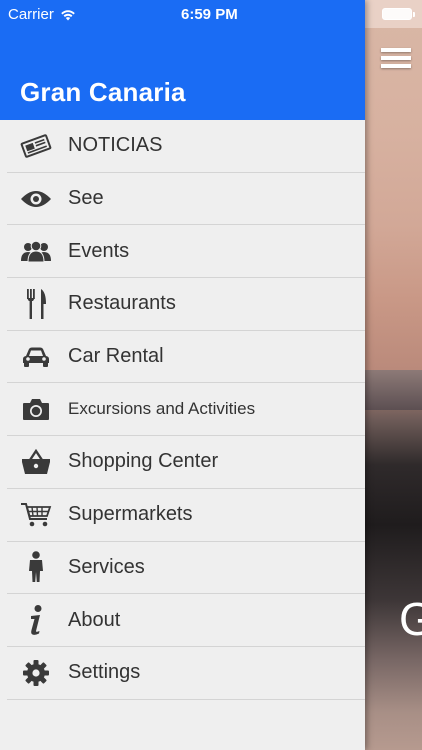 The width and height of the screenshot is (422, 750). What do you see at coordinates (86, 198) in the screenshot?
I see `menu-item-label: See` at bounding box center [86, 198].